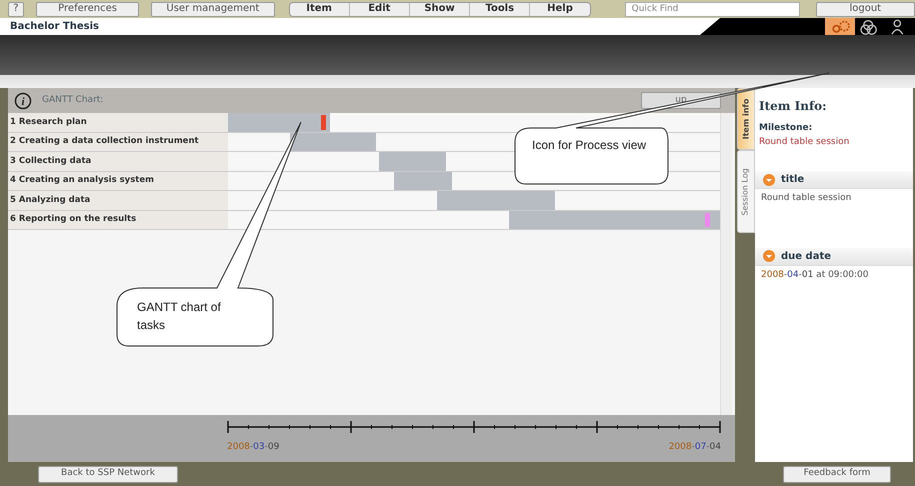  What do you see at coordinates (378, 9) in the screenshot?
I see `menu-item: Edit` at bounding box center [378, 9].